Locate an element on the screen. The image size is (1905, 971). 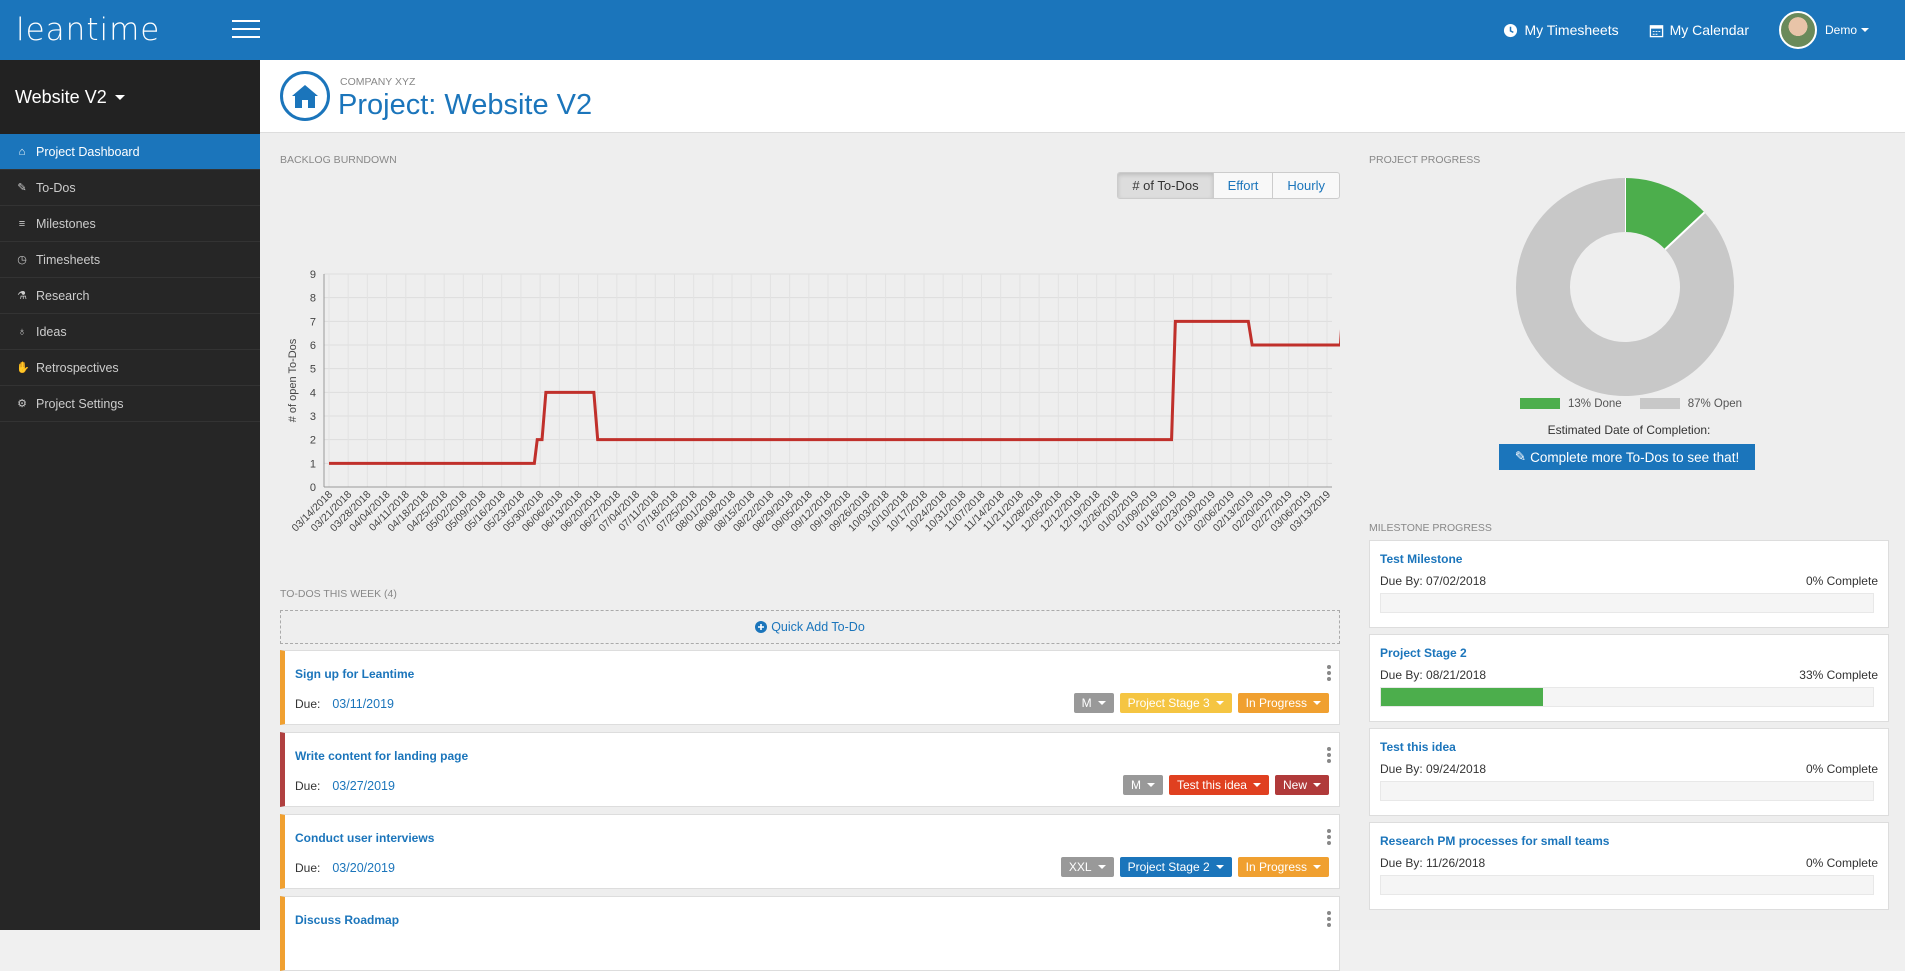
pin-icon: ✎ is located at coordinates (22, 188).